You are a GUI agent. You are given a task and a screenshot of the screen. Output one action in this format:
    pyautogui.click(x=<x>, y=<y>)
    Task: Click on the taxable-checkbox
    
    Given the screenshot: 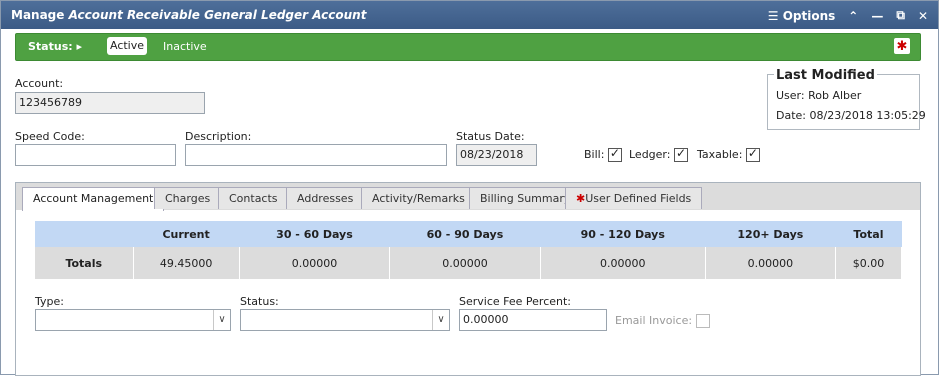 What is the action you would take?
    pyautogui.click(x=752, y=154)
    